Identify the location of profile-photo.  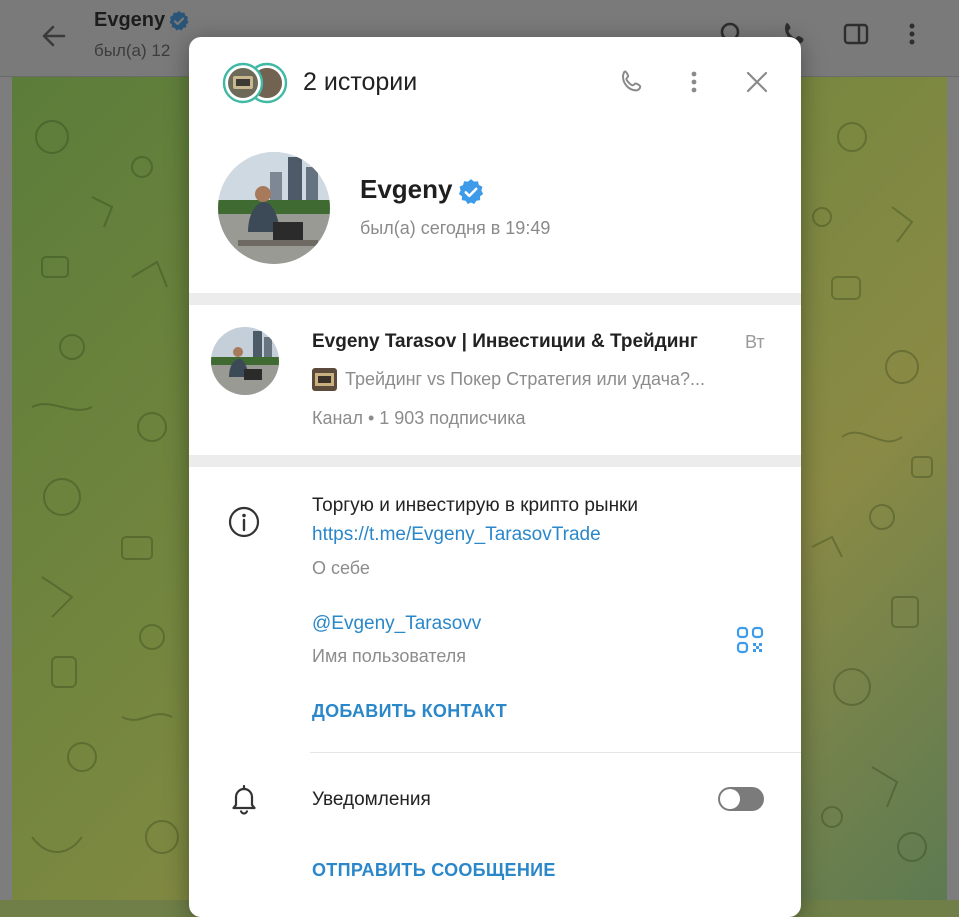
(274, 208).